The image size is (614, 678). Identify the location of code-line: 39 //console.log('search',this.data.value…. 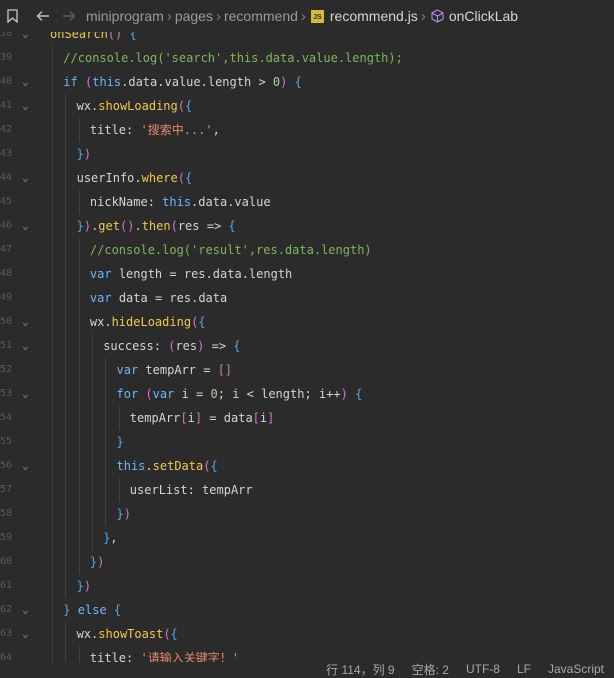
(307, 58).